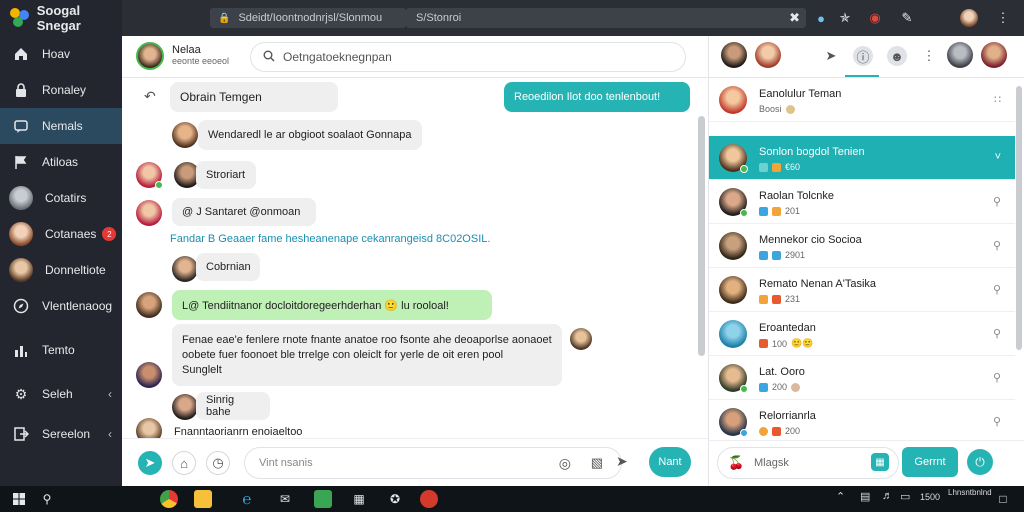 The width and height of the screenshot is (1024, 512). What do you see at coordinates (597, 97) in the screenshot?
I see `message-bubble-outgoing: Reoedilon Ilot doo tenlenbout!` at bounding box center [597, 97].